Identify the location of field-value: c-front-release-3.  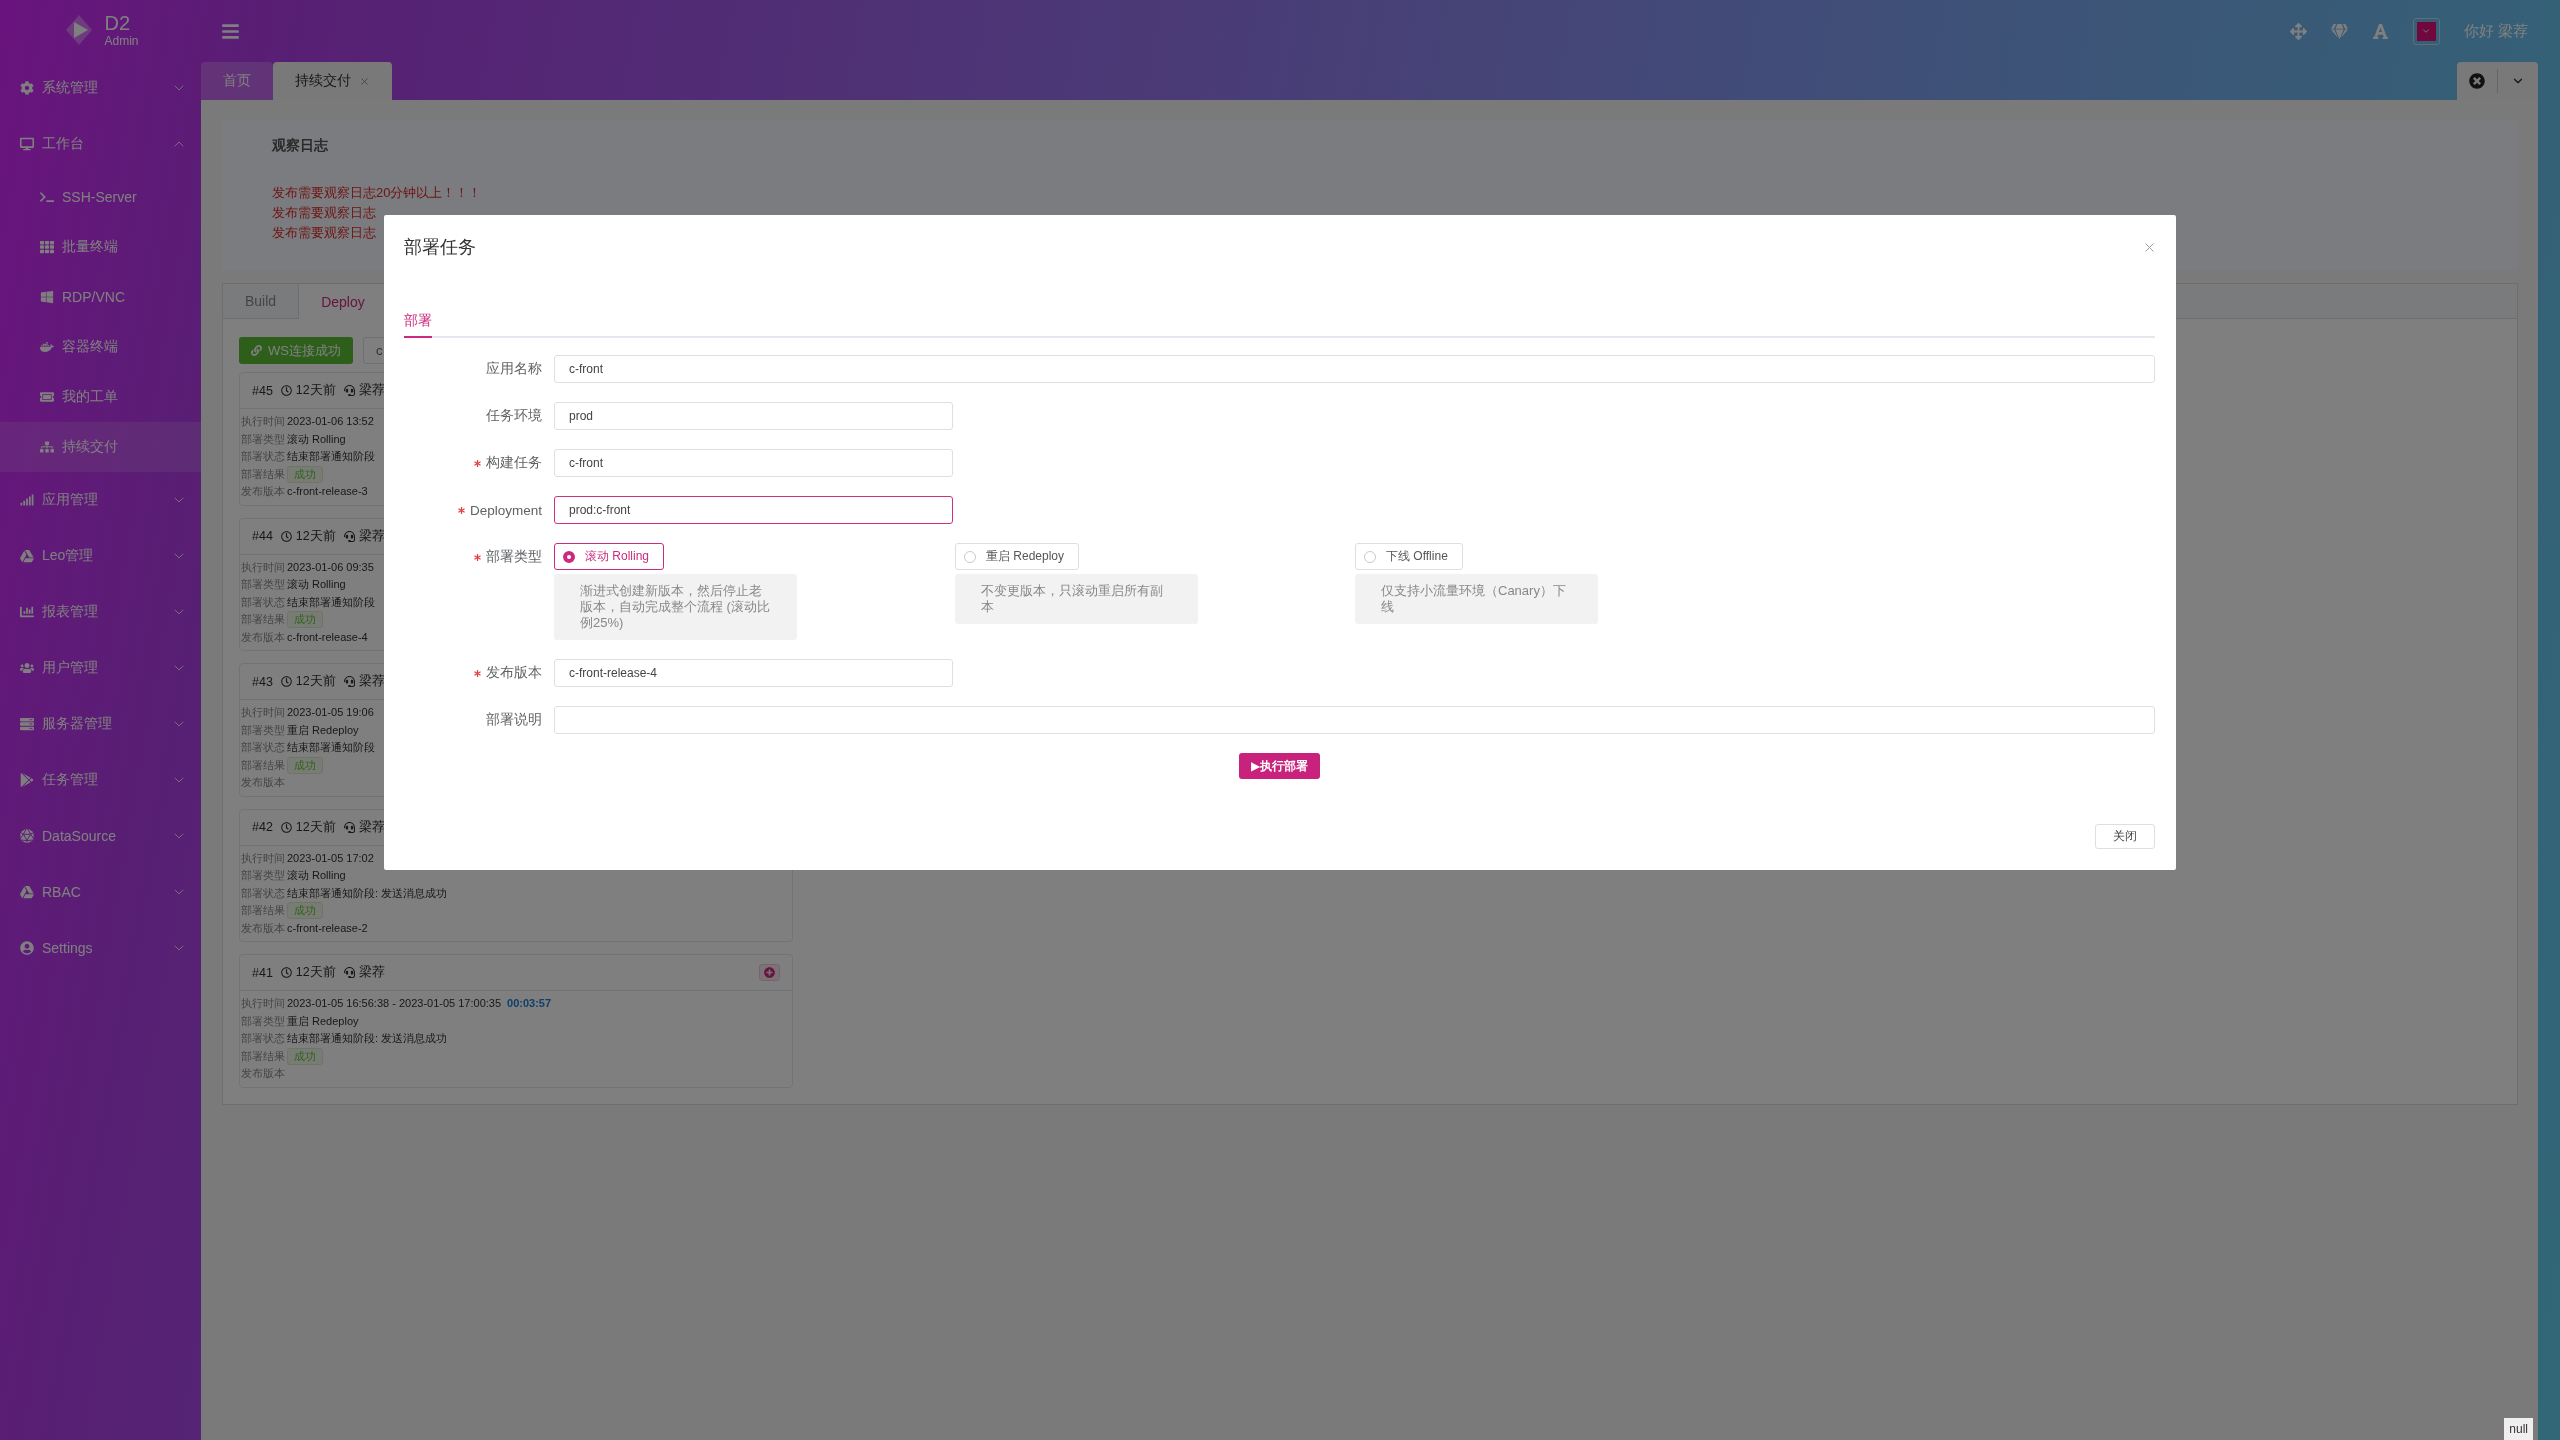
(327, 491).